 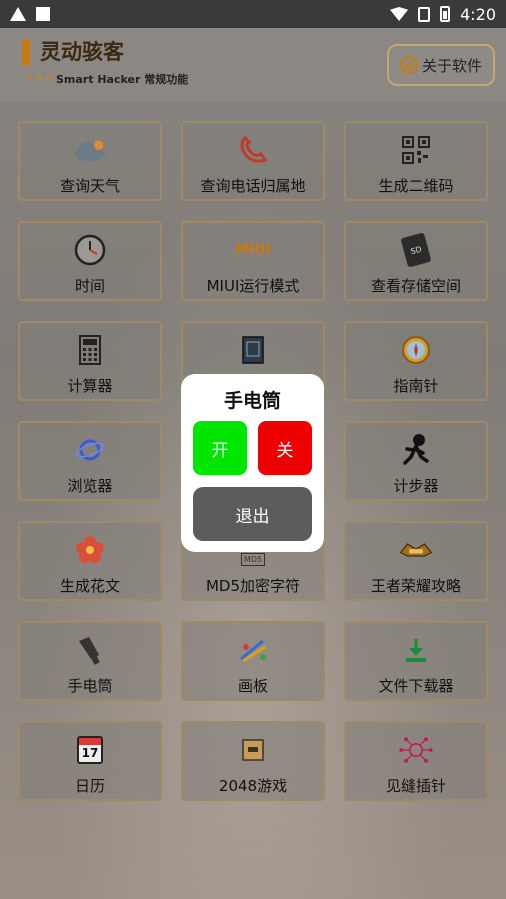 What do you see at coordinates (252, 401) in the screenshot?
I see `dialog-title: 手电筒` at bounding box center [252, 401].